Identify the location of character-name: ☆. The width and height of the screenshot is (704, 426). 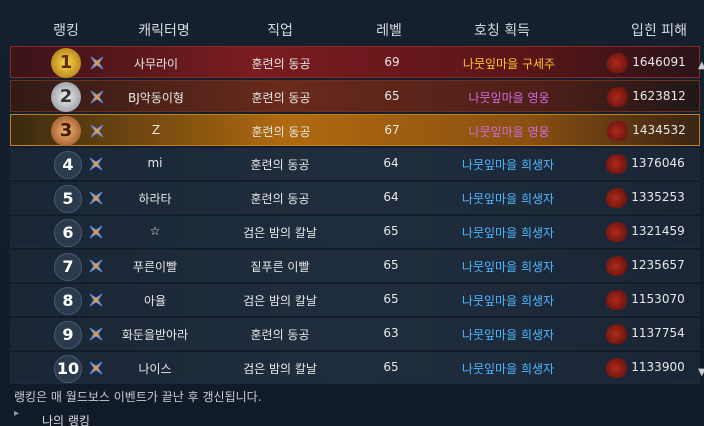
(155, 231).